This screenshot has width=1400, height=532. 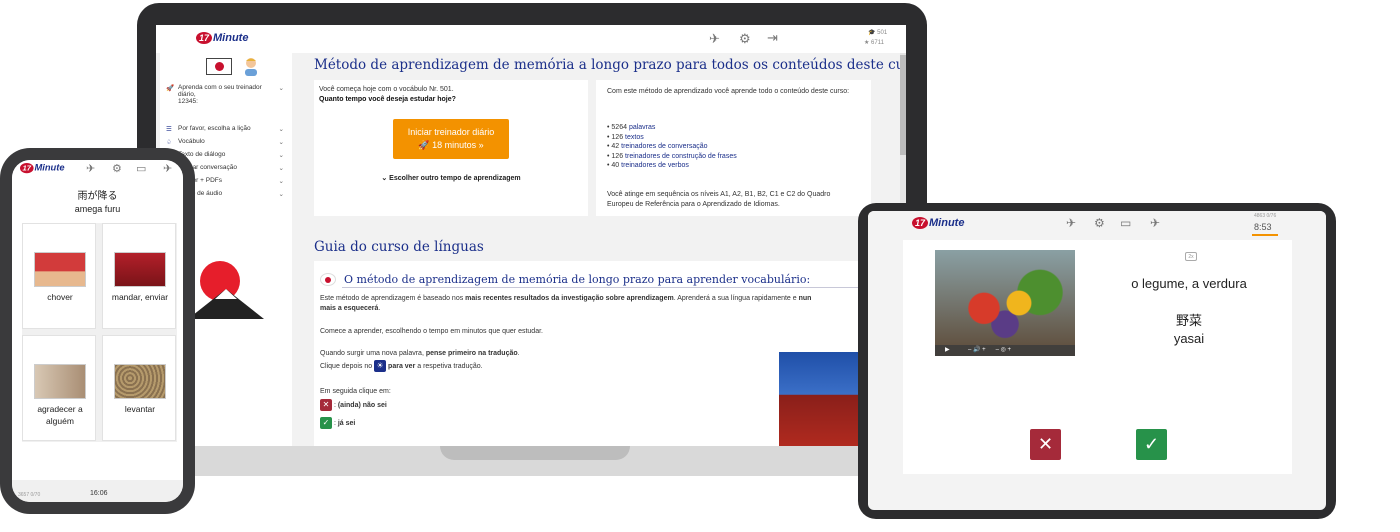 I want to click on translation-text: o legume, a verdura, so click(x=1189, y=283).